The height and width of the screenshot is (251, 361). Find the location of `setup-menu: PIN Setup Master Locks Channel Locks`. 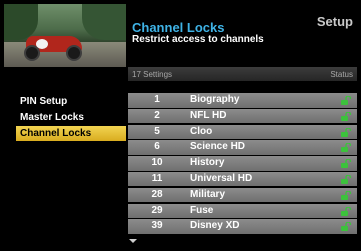

setup-menu: PIN Setup Master Locks Channel Locks is located at coordinates (71, 118).